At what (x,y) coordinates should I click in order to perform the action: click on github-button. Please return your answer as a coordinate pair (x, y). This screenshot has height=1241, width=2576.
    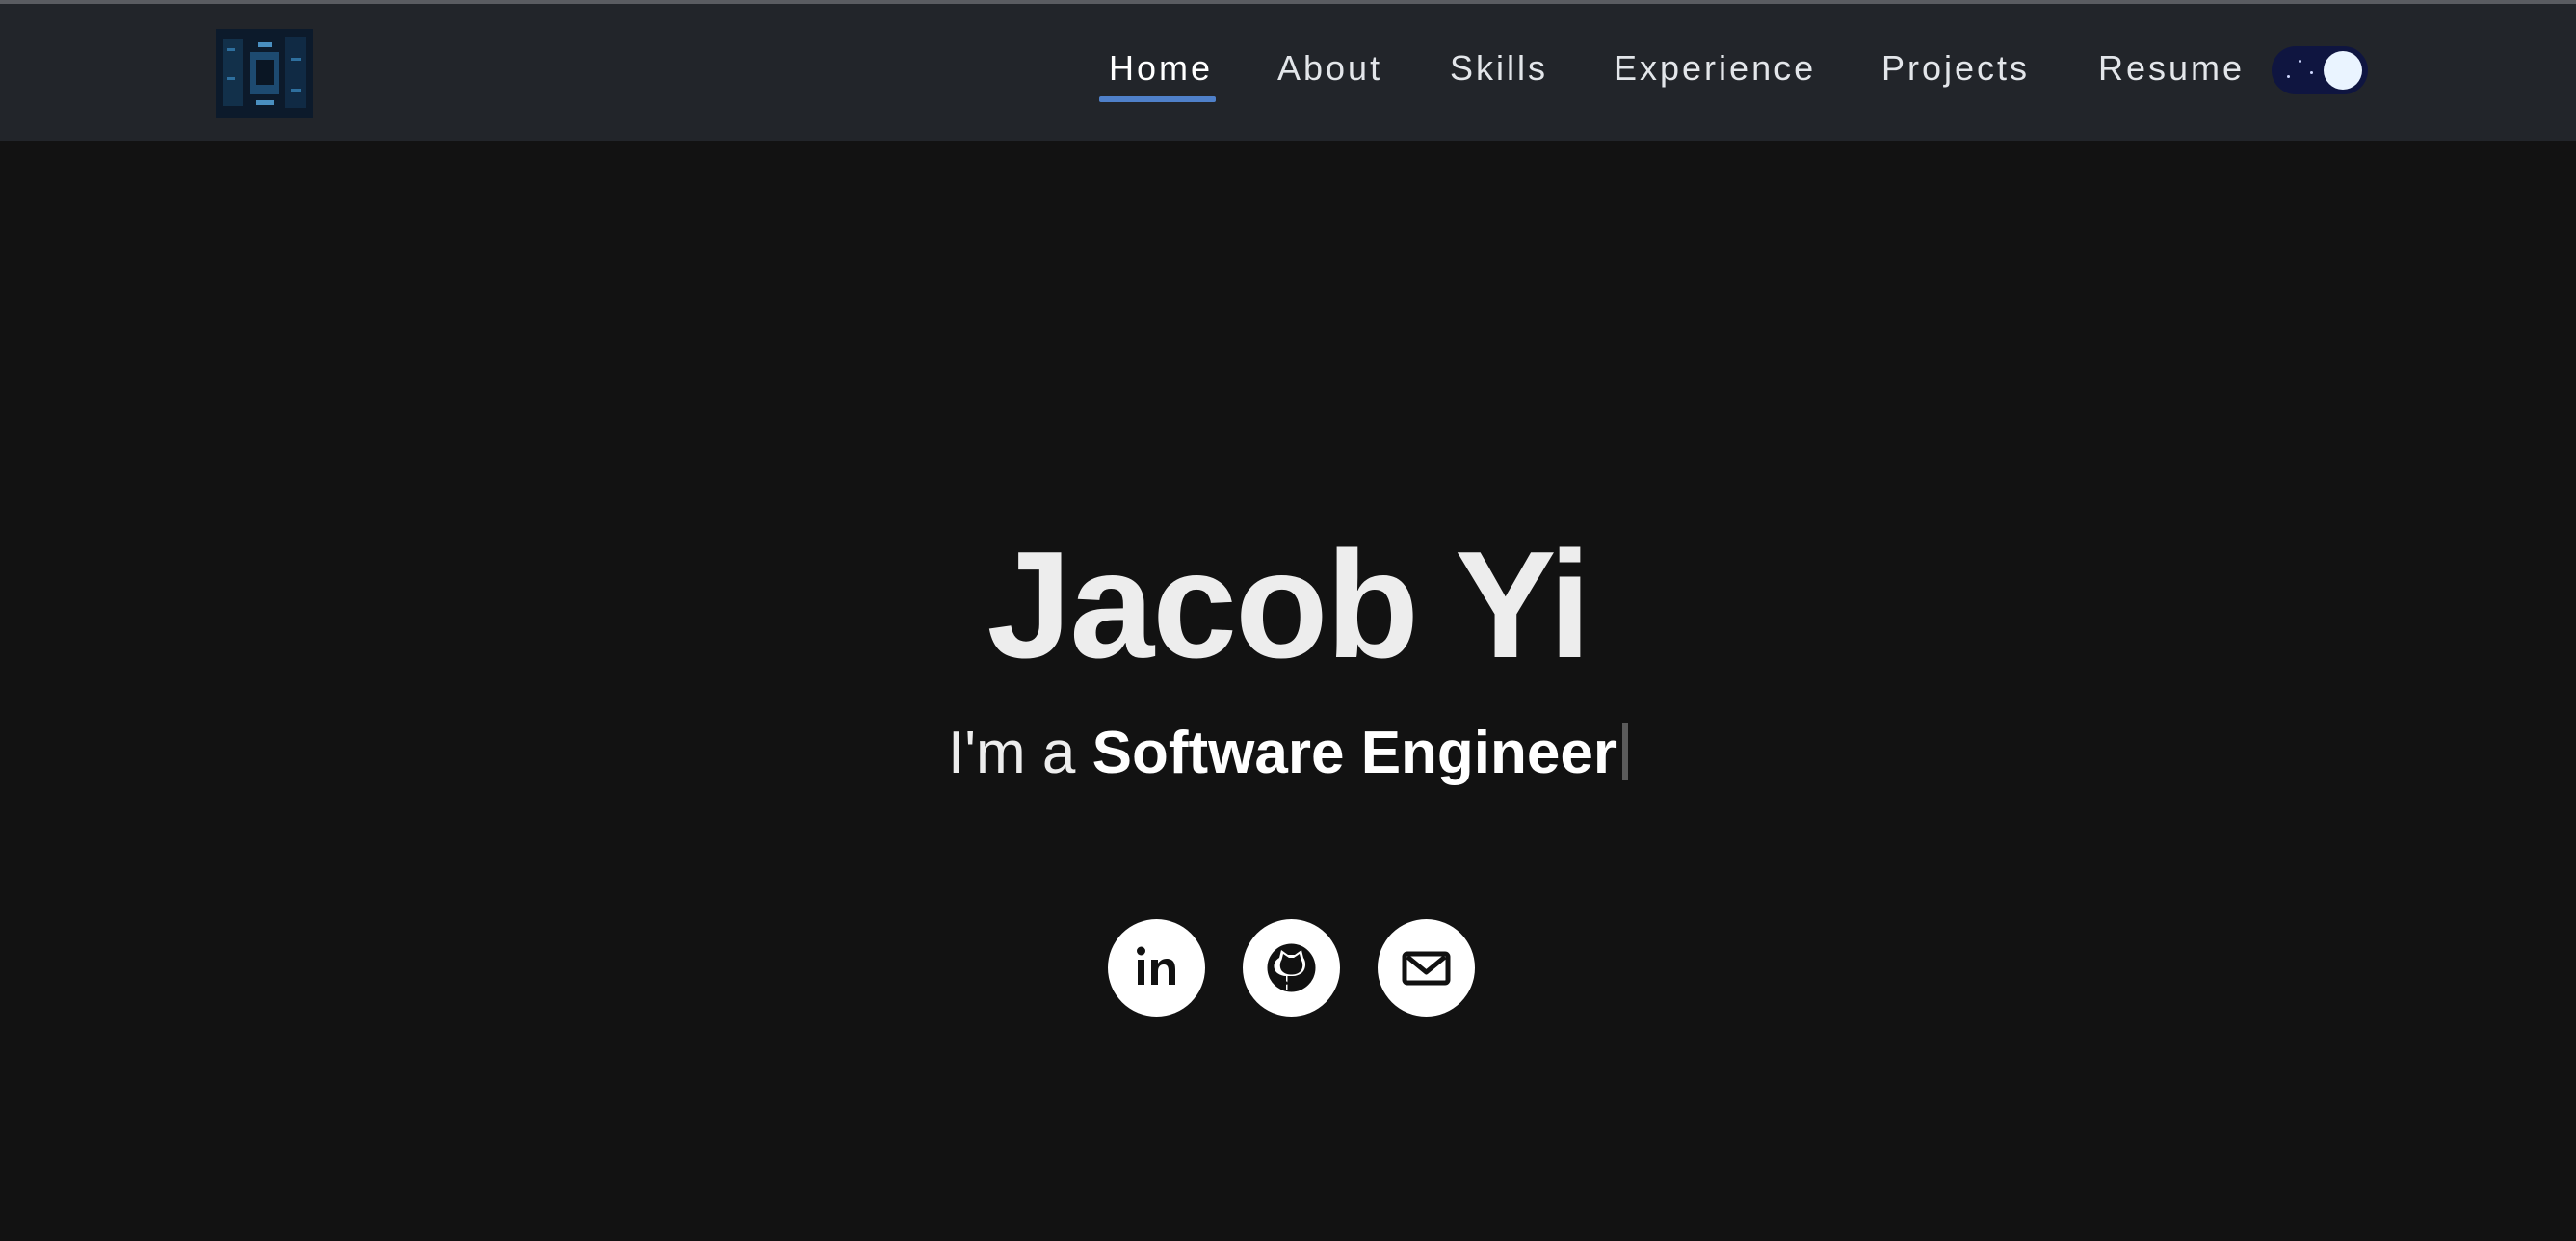
    Looking at the image, I should click on (1292, 968).